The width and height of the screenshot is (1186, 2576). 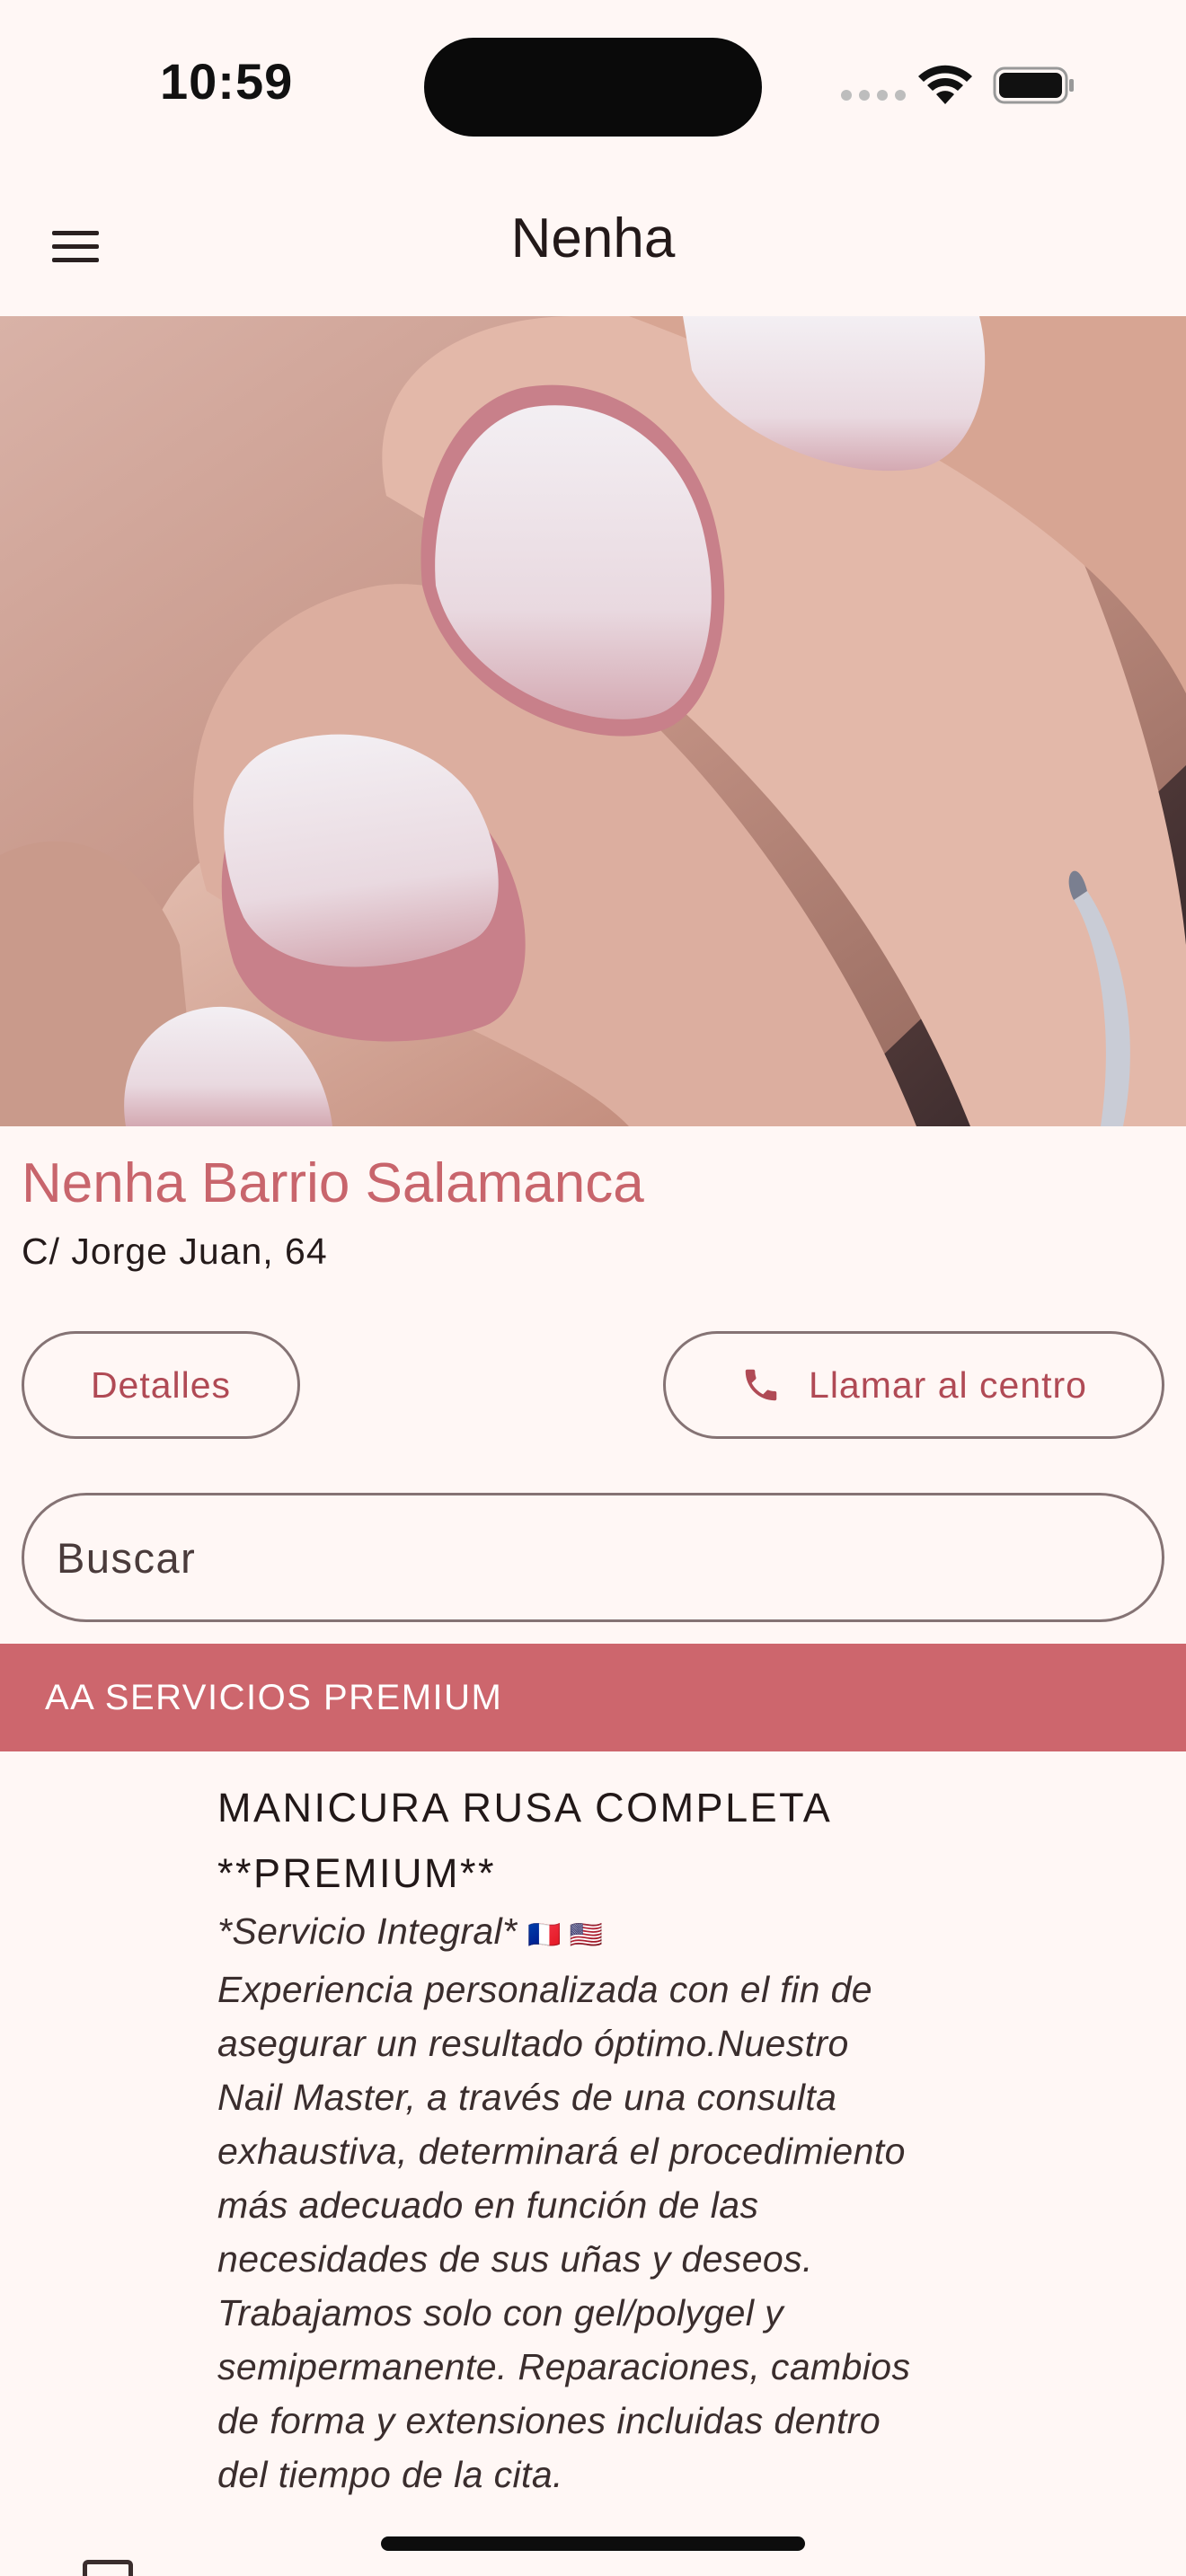 I want to click on details-button-label: Detalles, so click(x=161, y=1384).